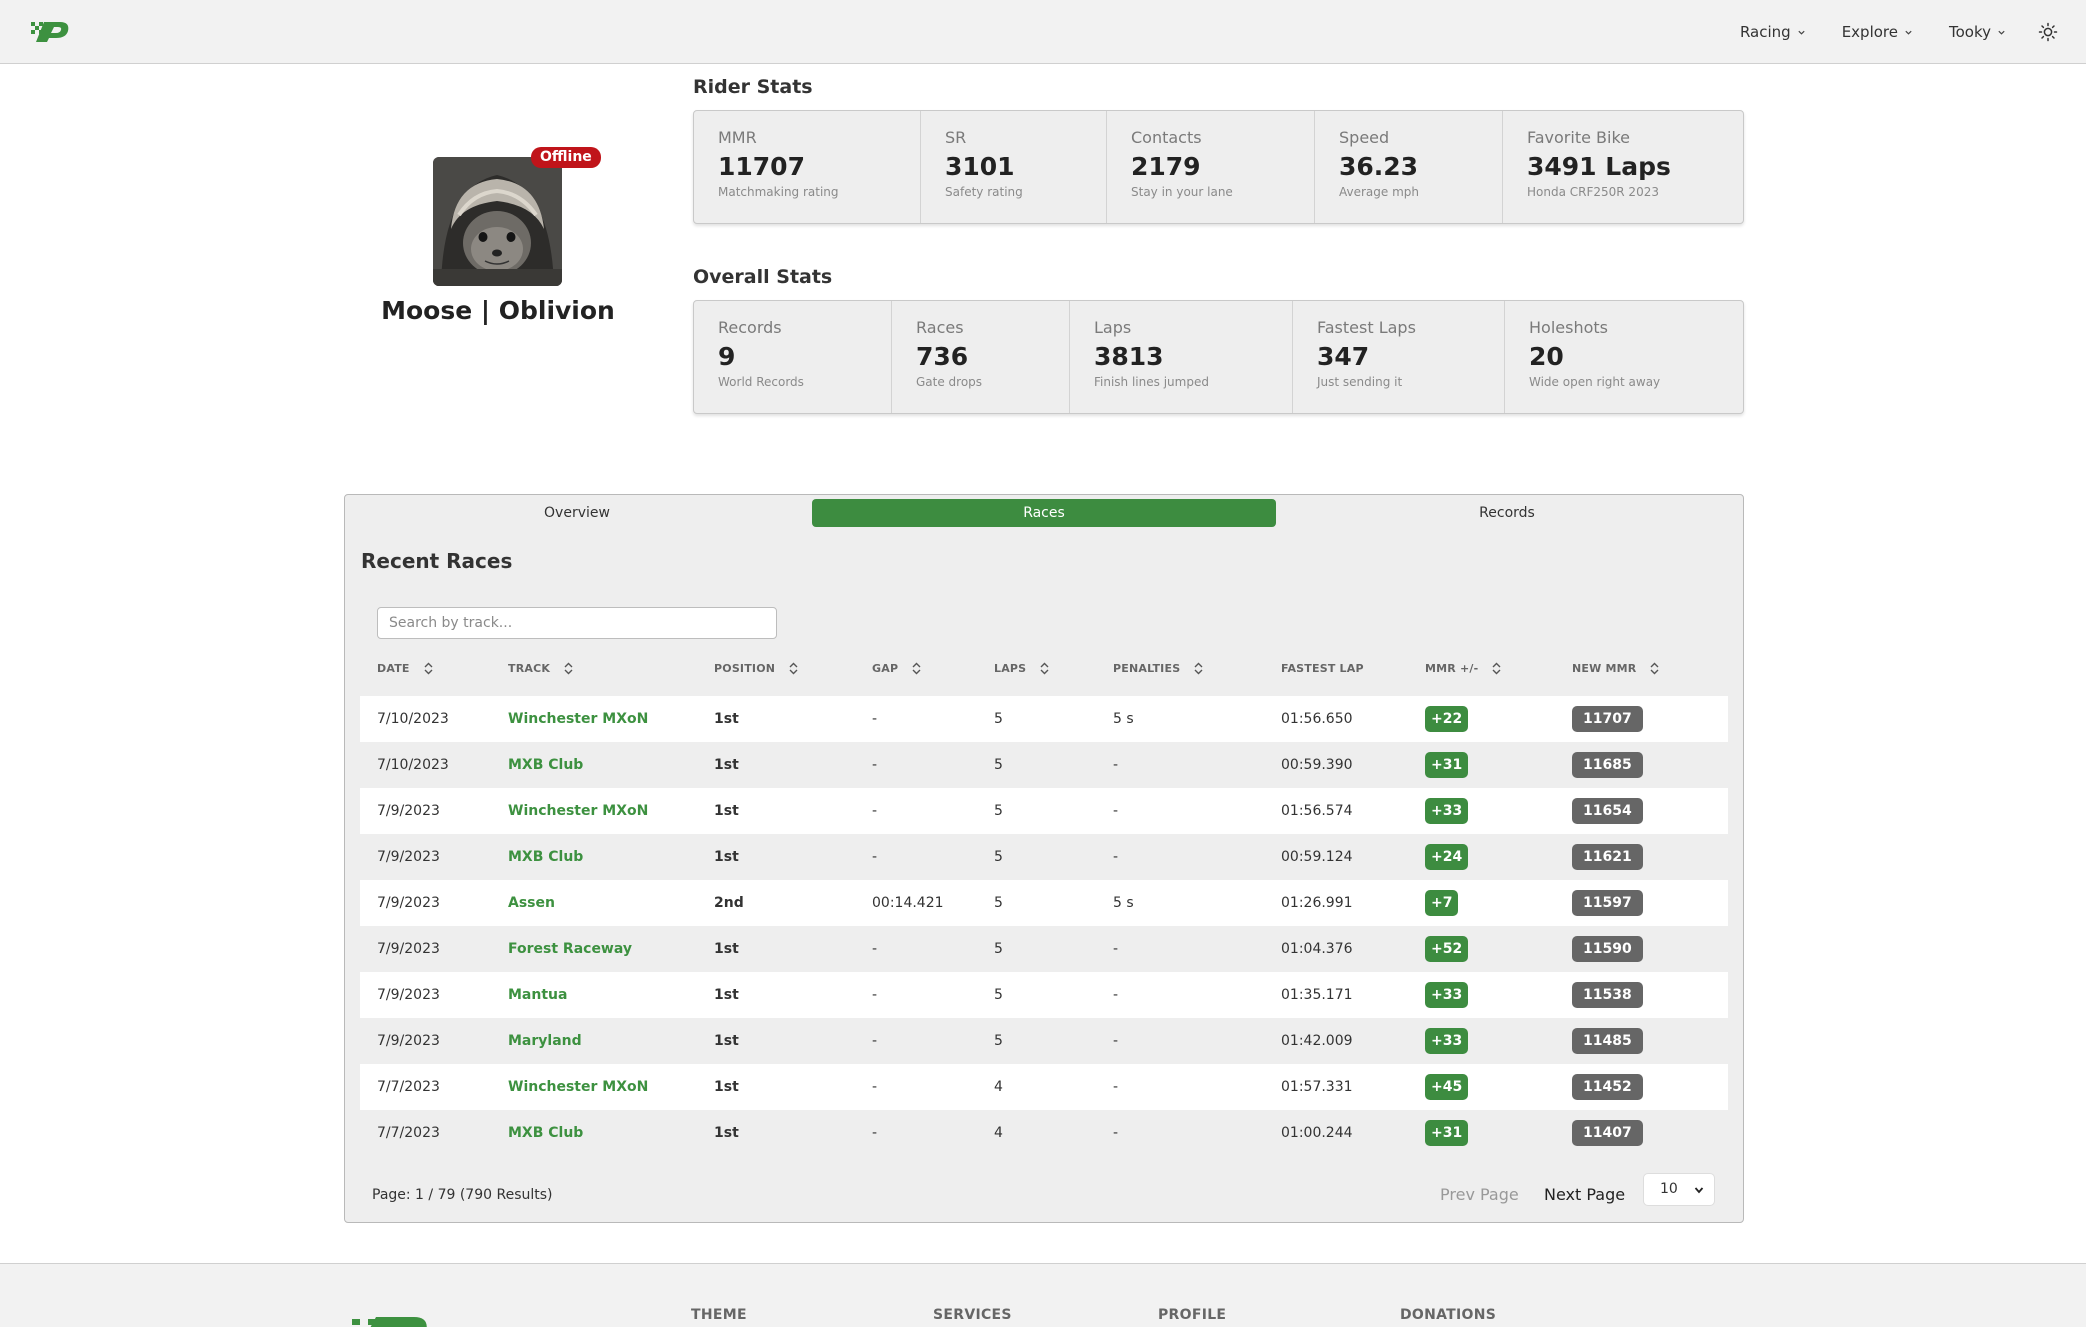 The width and height of the screenshot is (2086, 1327). I want to click on nav-racing: Racing, so click(1773, 32).